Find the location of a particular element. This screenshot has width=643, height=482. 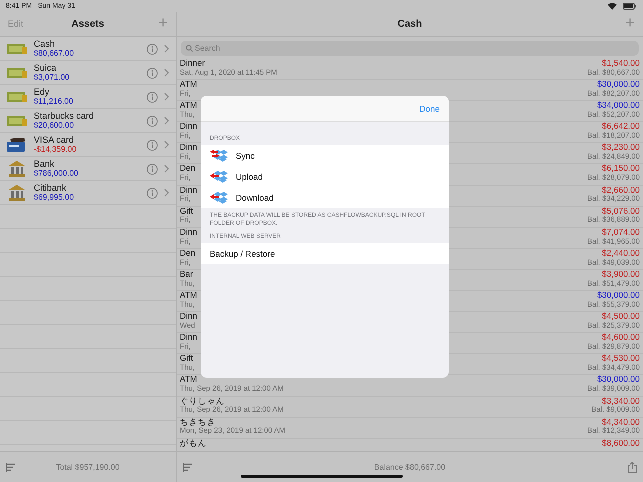

transaction-amount: $4,600.00 is located at coordinates (621, 338).